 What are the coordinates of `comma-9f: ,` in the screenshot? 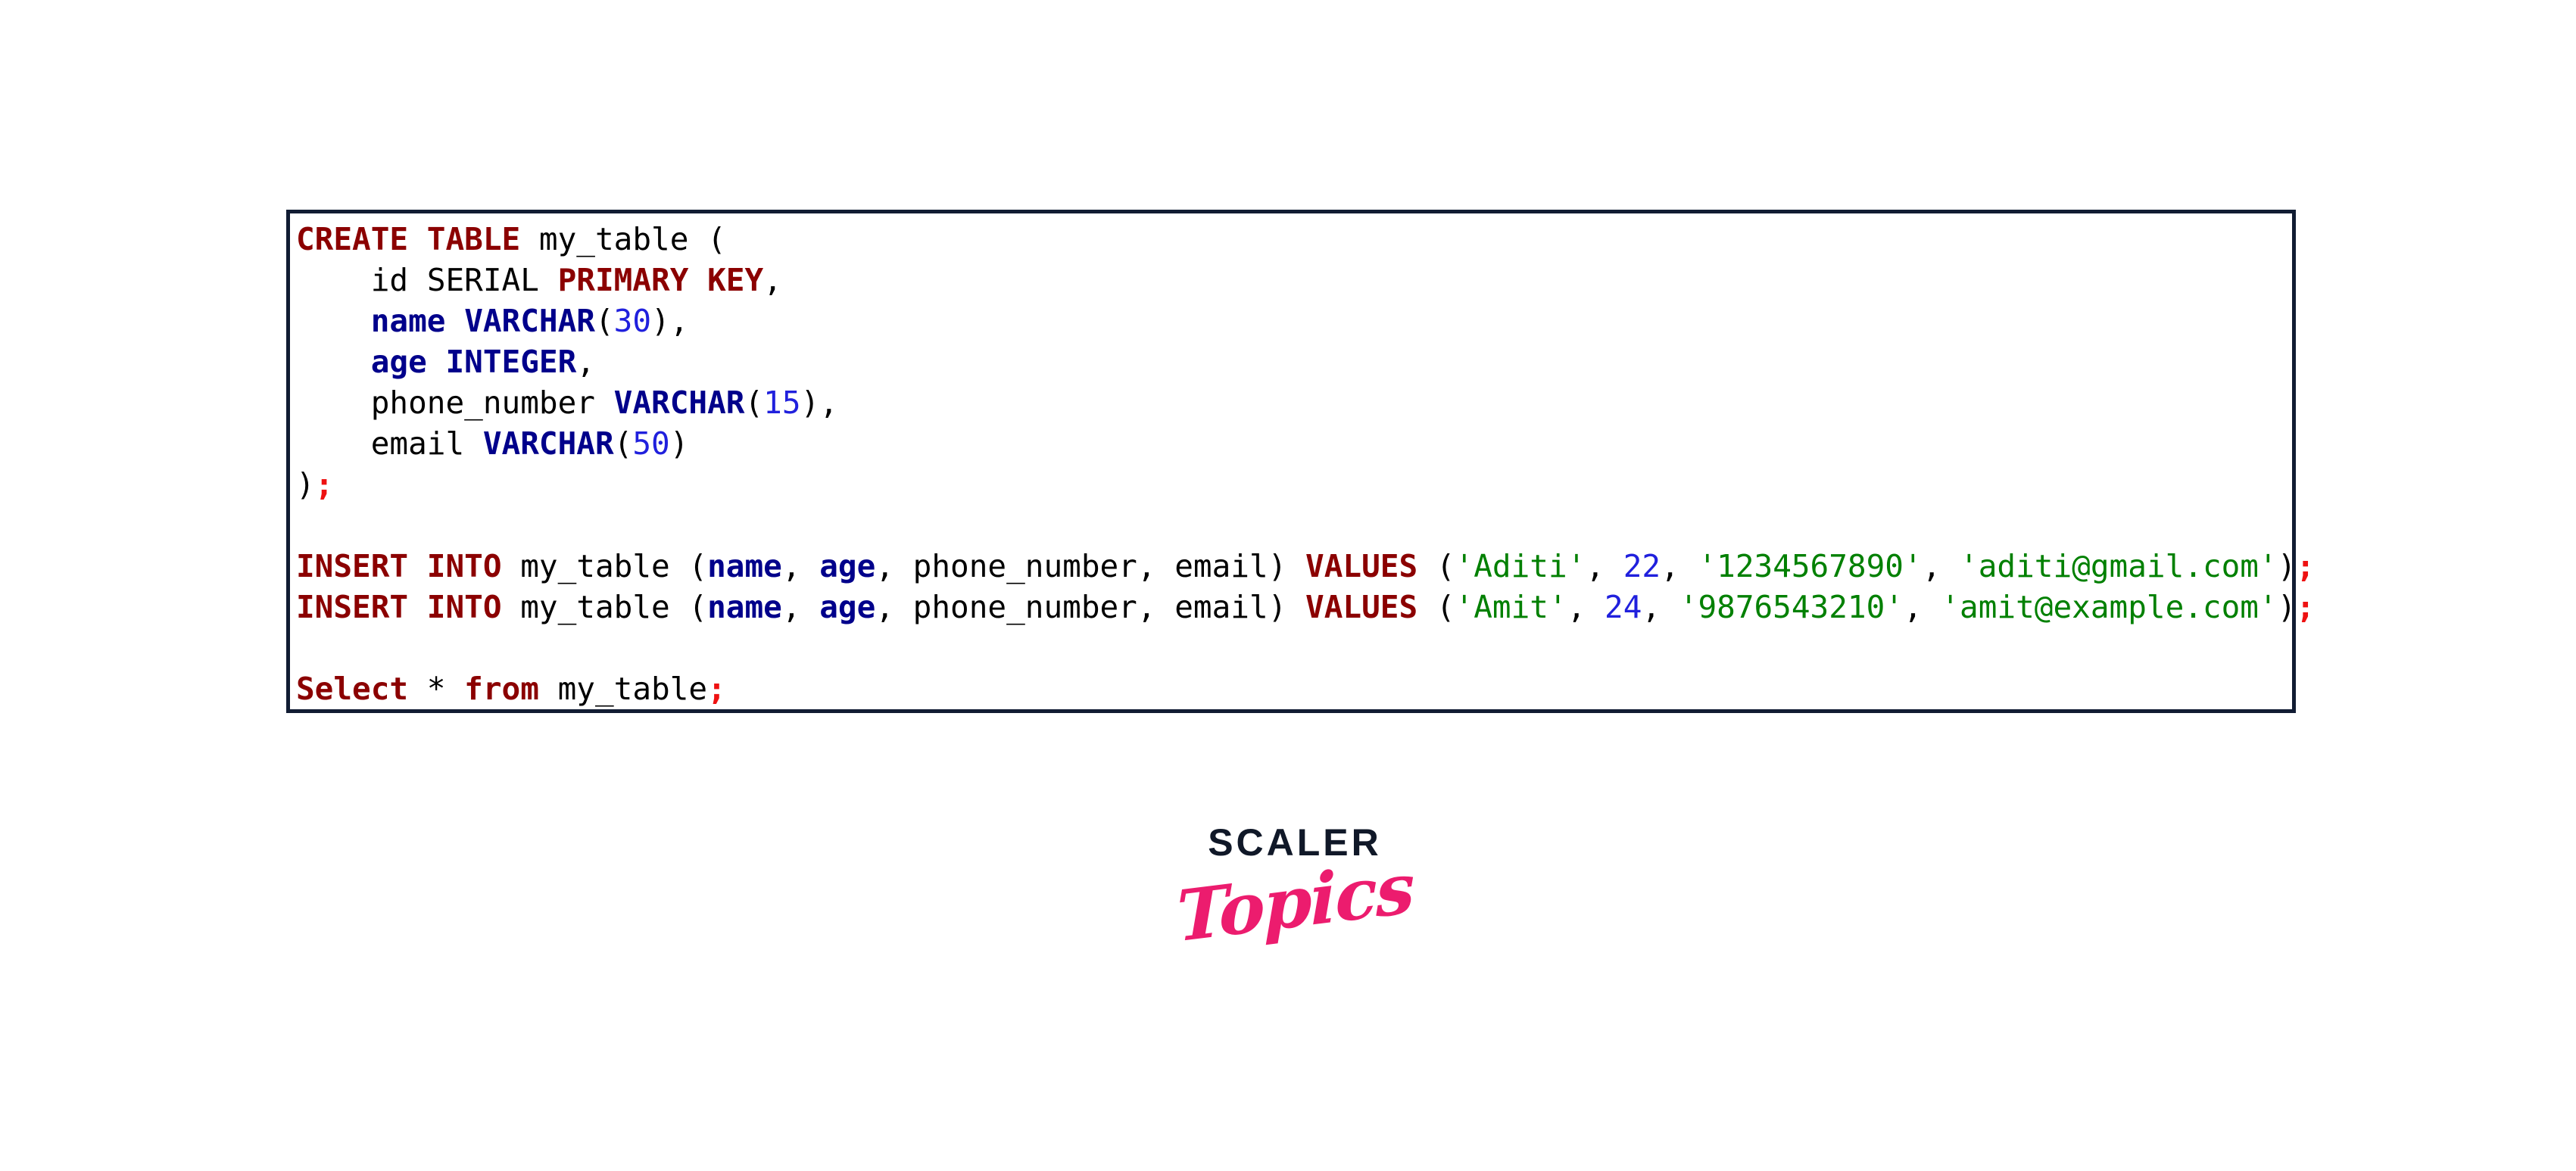 It's located at (1941, 566).